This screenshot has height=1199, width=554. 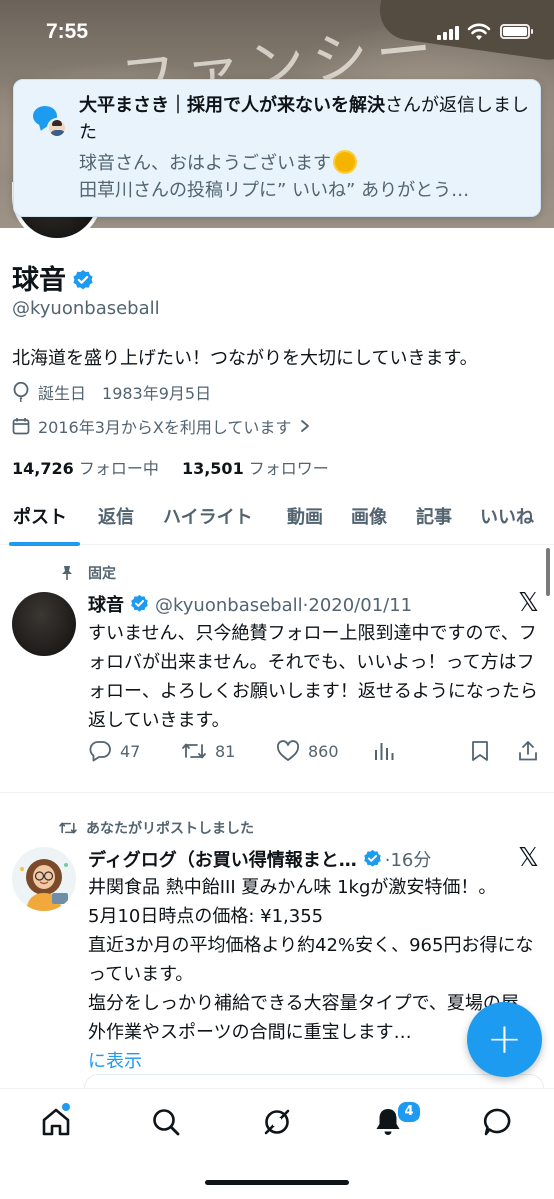 I want to click on profile-joined: 2016年3月からXを利用しています, so click(x=161, y=426).